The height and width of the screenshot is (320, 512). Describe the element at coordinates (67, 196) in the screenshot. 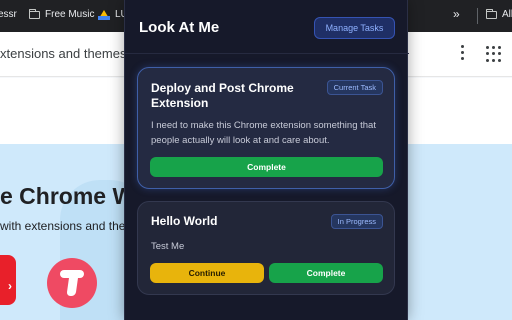

I see `hero-title: e Chrome W` at that location.